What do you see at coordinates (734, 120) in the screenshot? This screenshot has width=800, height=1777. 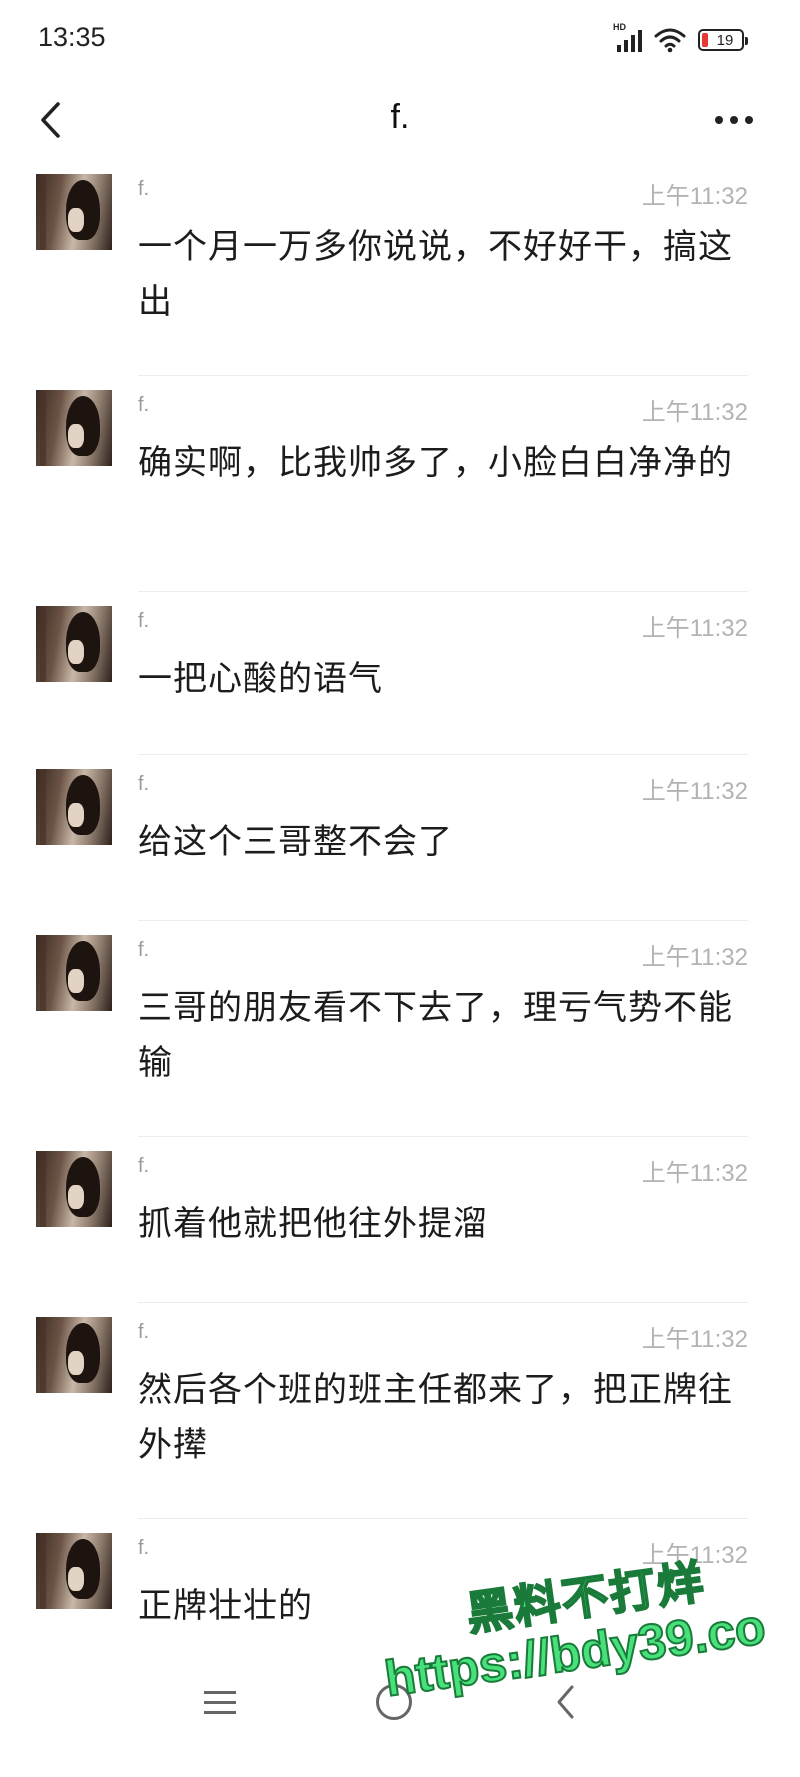 I see `more-button` at bounding box center [734, 120].